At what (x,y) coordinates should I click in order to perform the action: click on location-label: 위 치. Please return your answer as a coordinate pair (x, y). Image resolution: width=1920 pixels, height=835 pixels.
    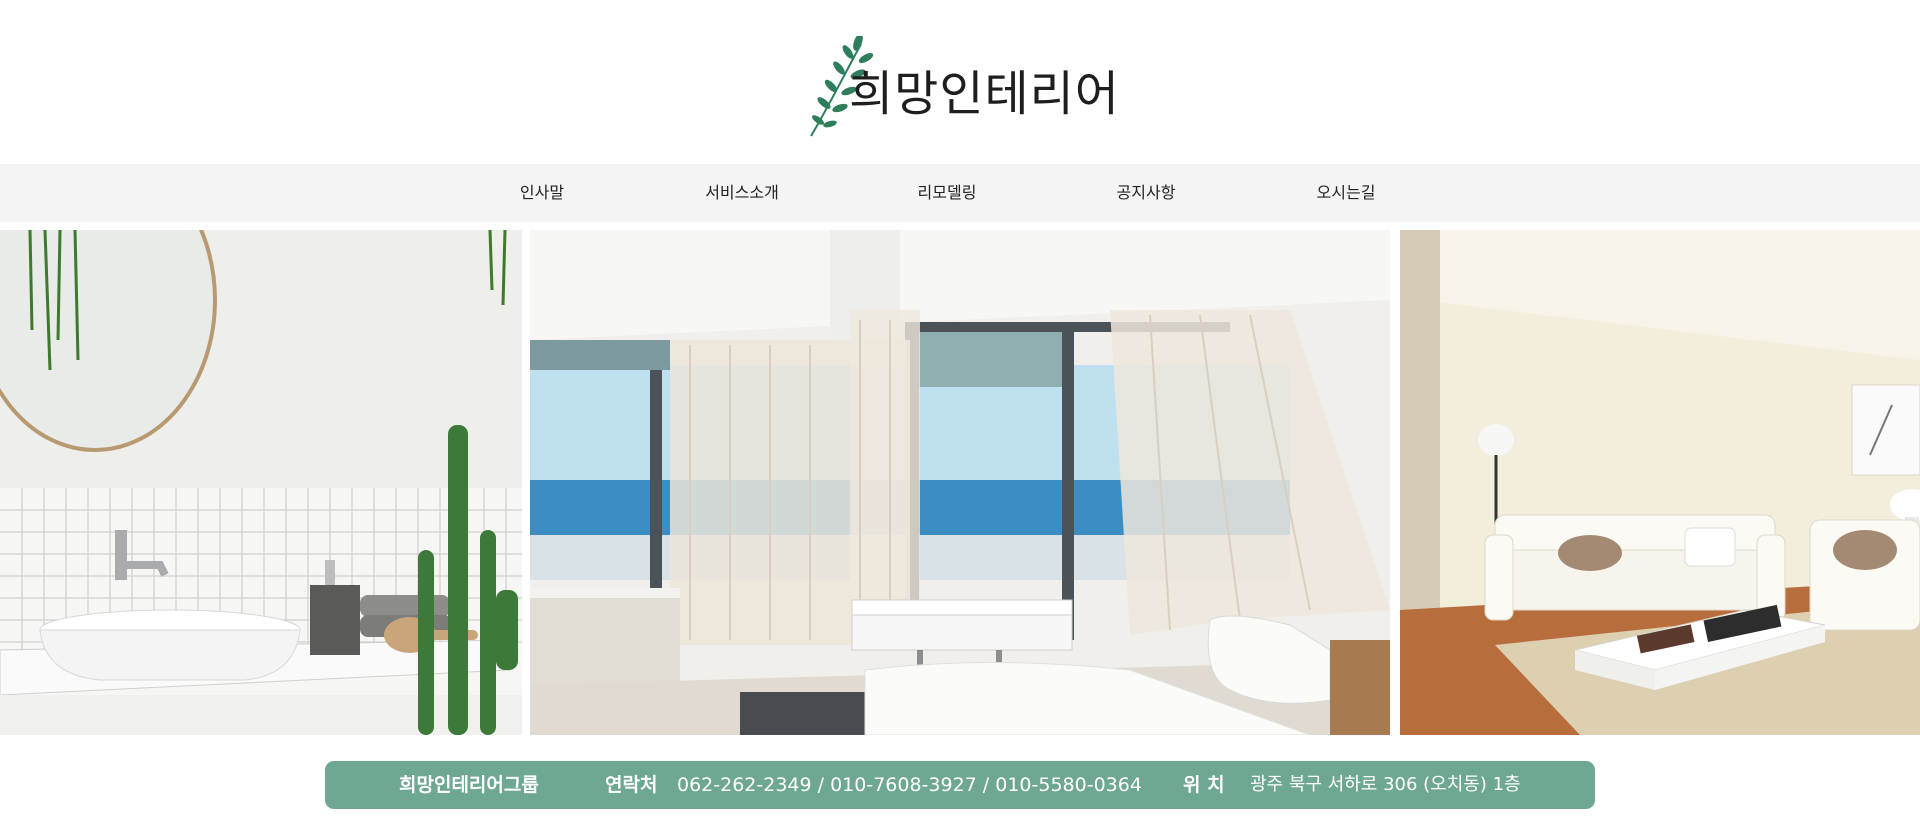
    Looking at the image, I should click on (1204, 785).